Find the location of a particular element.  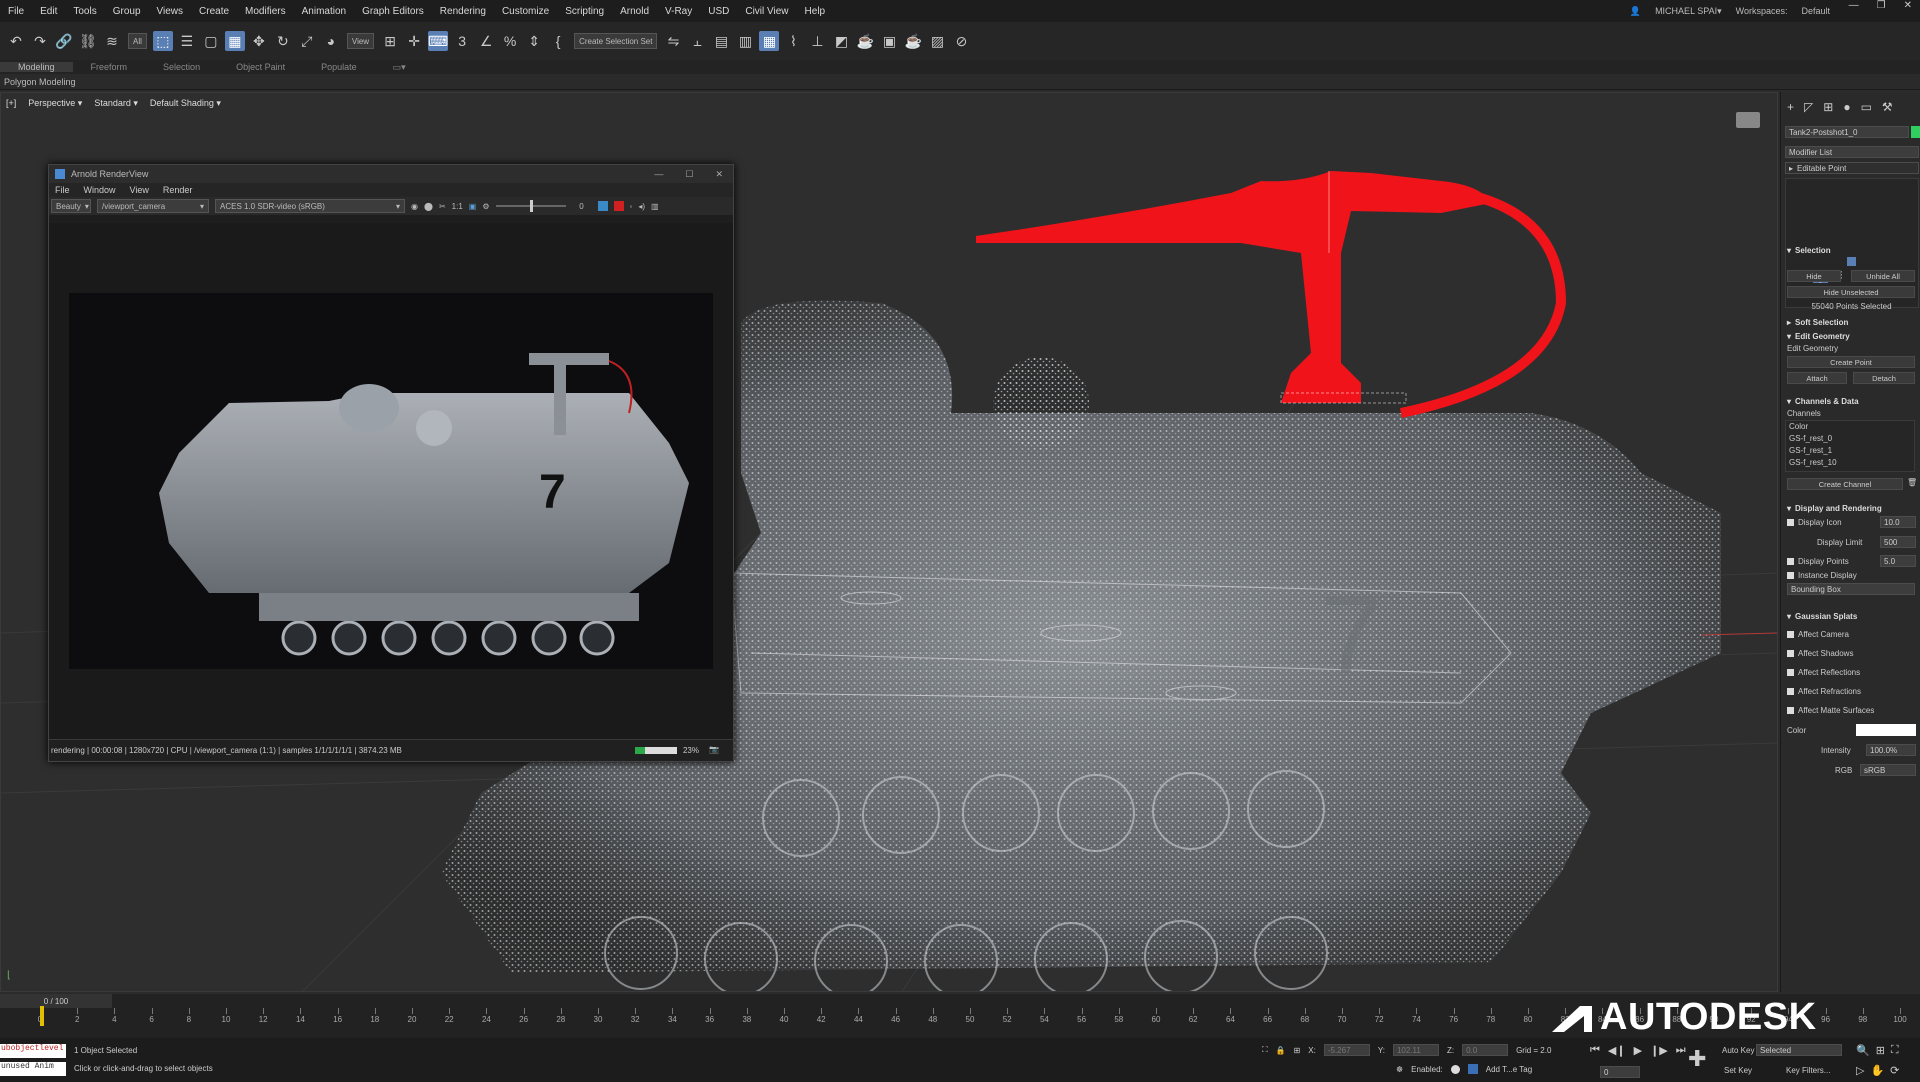

zoom-all-icon: ⊞ is located at coordinates (1880, 1050).